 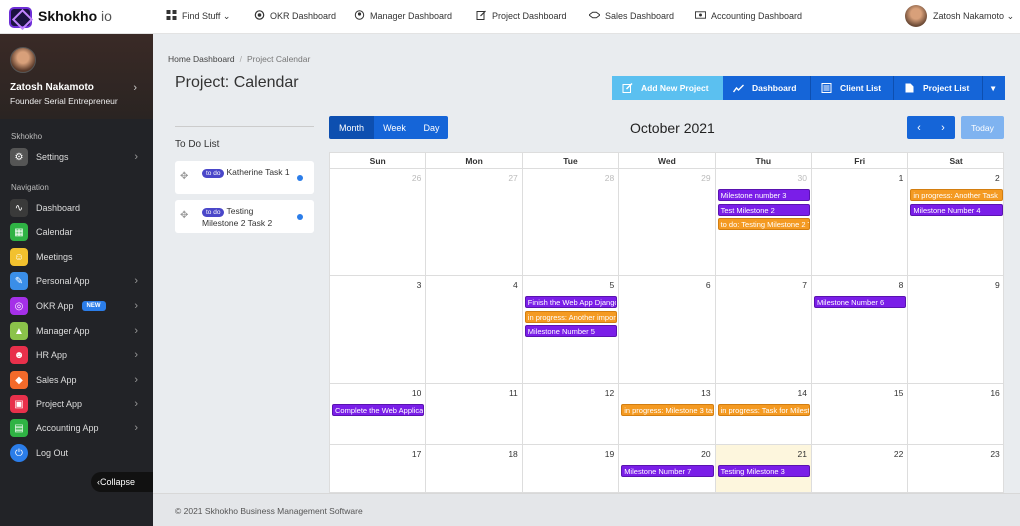 I want to click on day-number: 13, so click(x=705, y=393).